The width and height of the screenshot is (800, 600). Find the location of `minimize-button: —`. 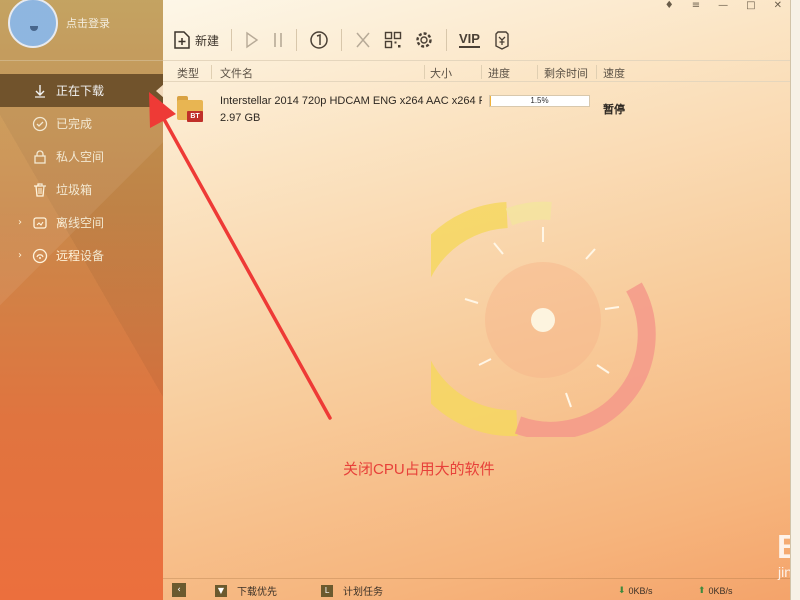

minimize-button: — is located at coordinates (723, 7).